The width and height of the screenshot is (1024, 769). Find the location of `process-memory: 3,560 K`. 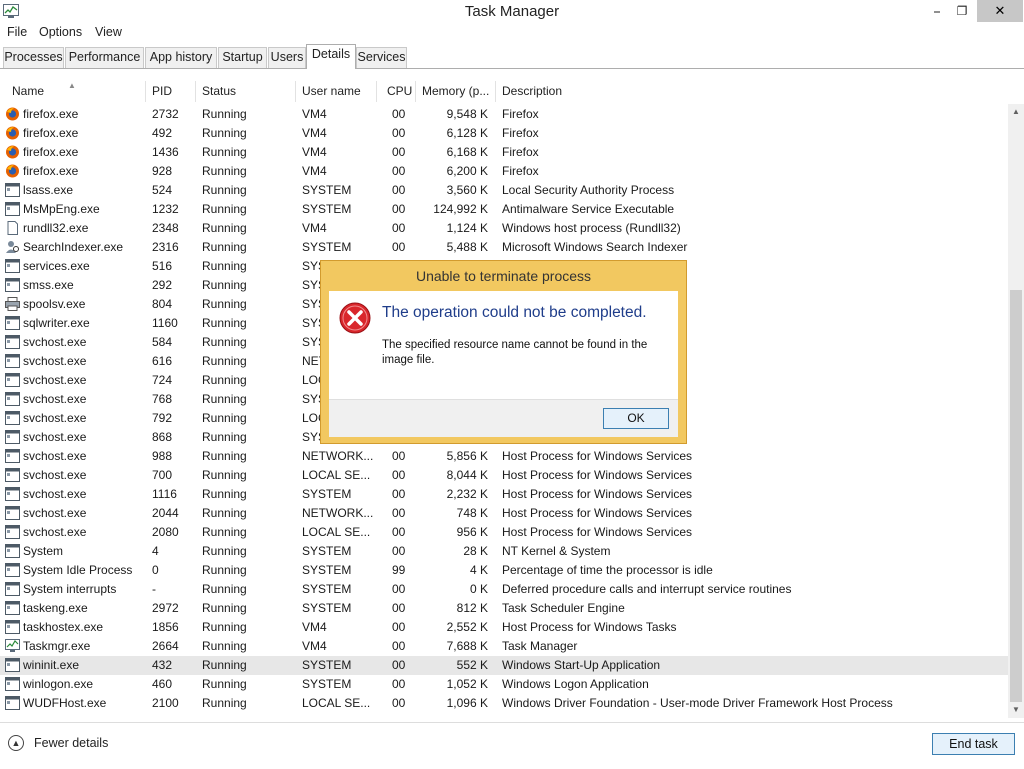

process-memory: 3,560 K is located at coordinates (467, 190).